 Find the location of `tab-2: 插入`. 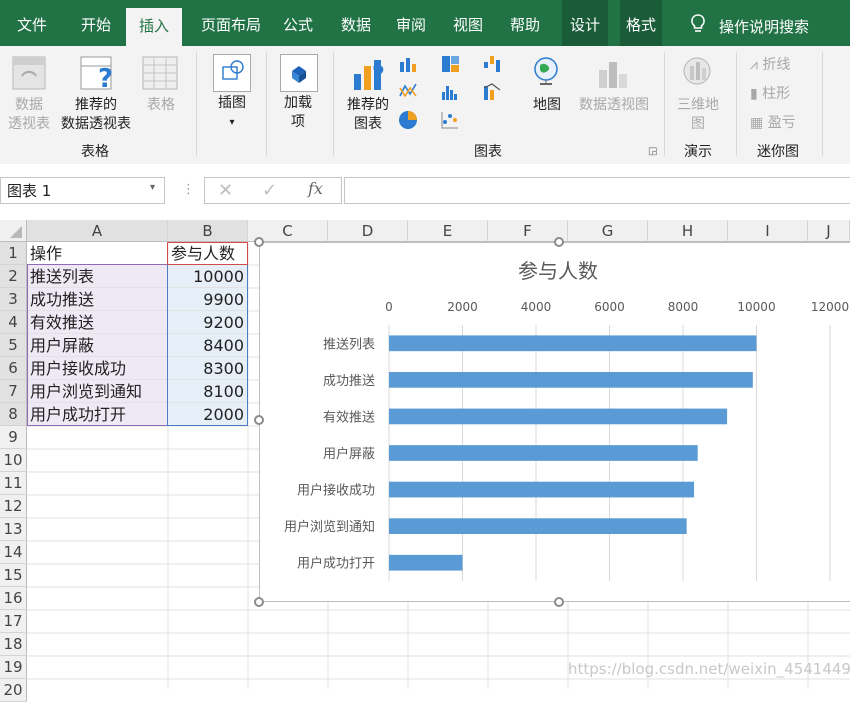

tab-2: 插入 is located at coordinates (154, 27).